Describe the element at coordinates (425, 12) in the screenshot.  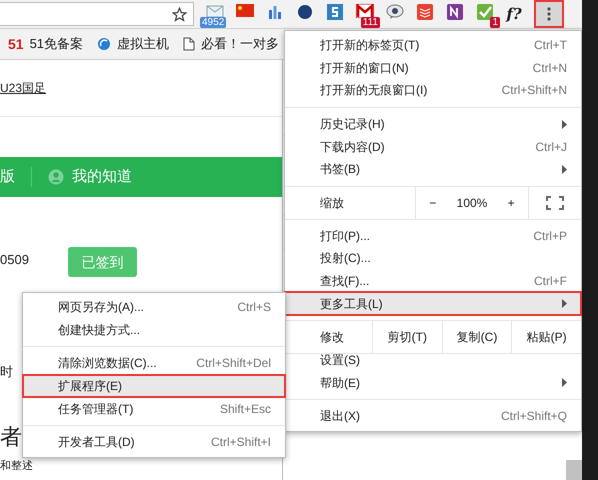
I see `checklist-icon` at that location.